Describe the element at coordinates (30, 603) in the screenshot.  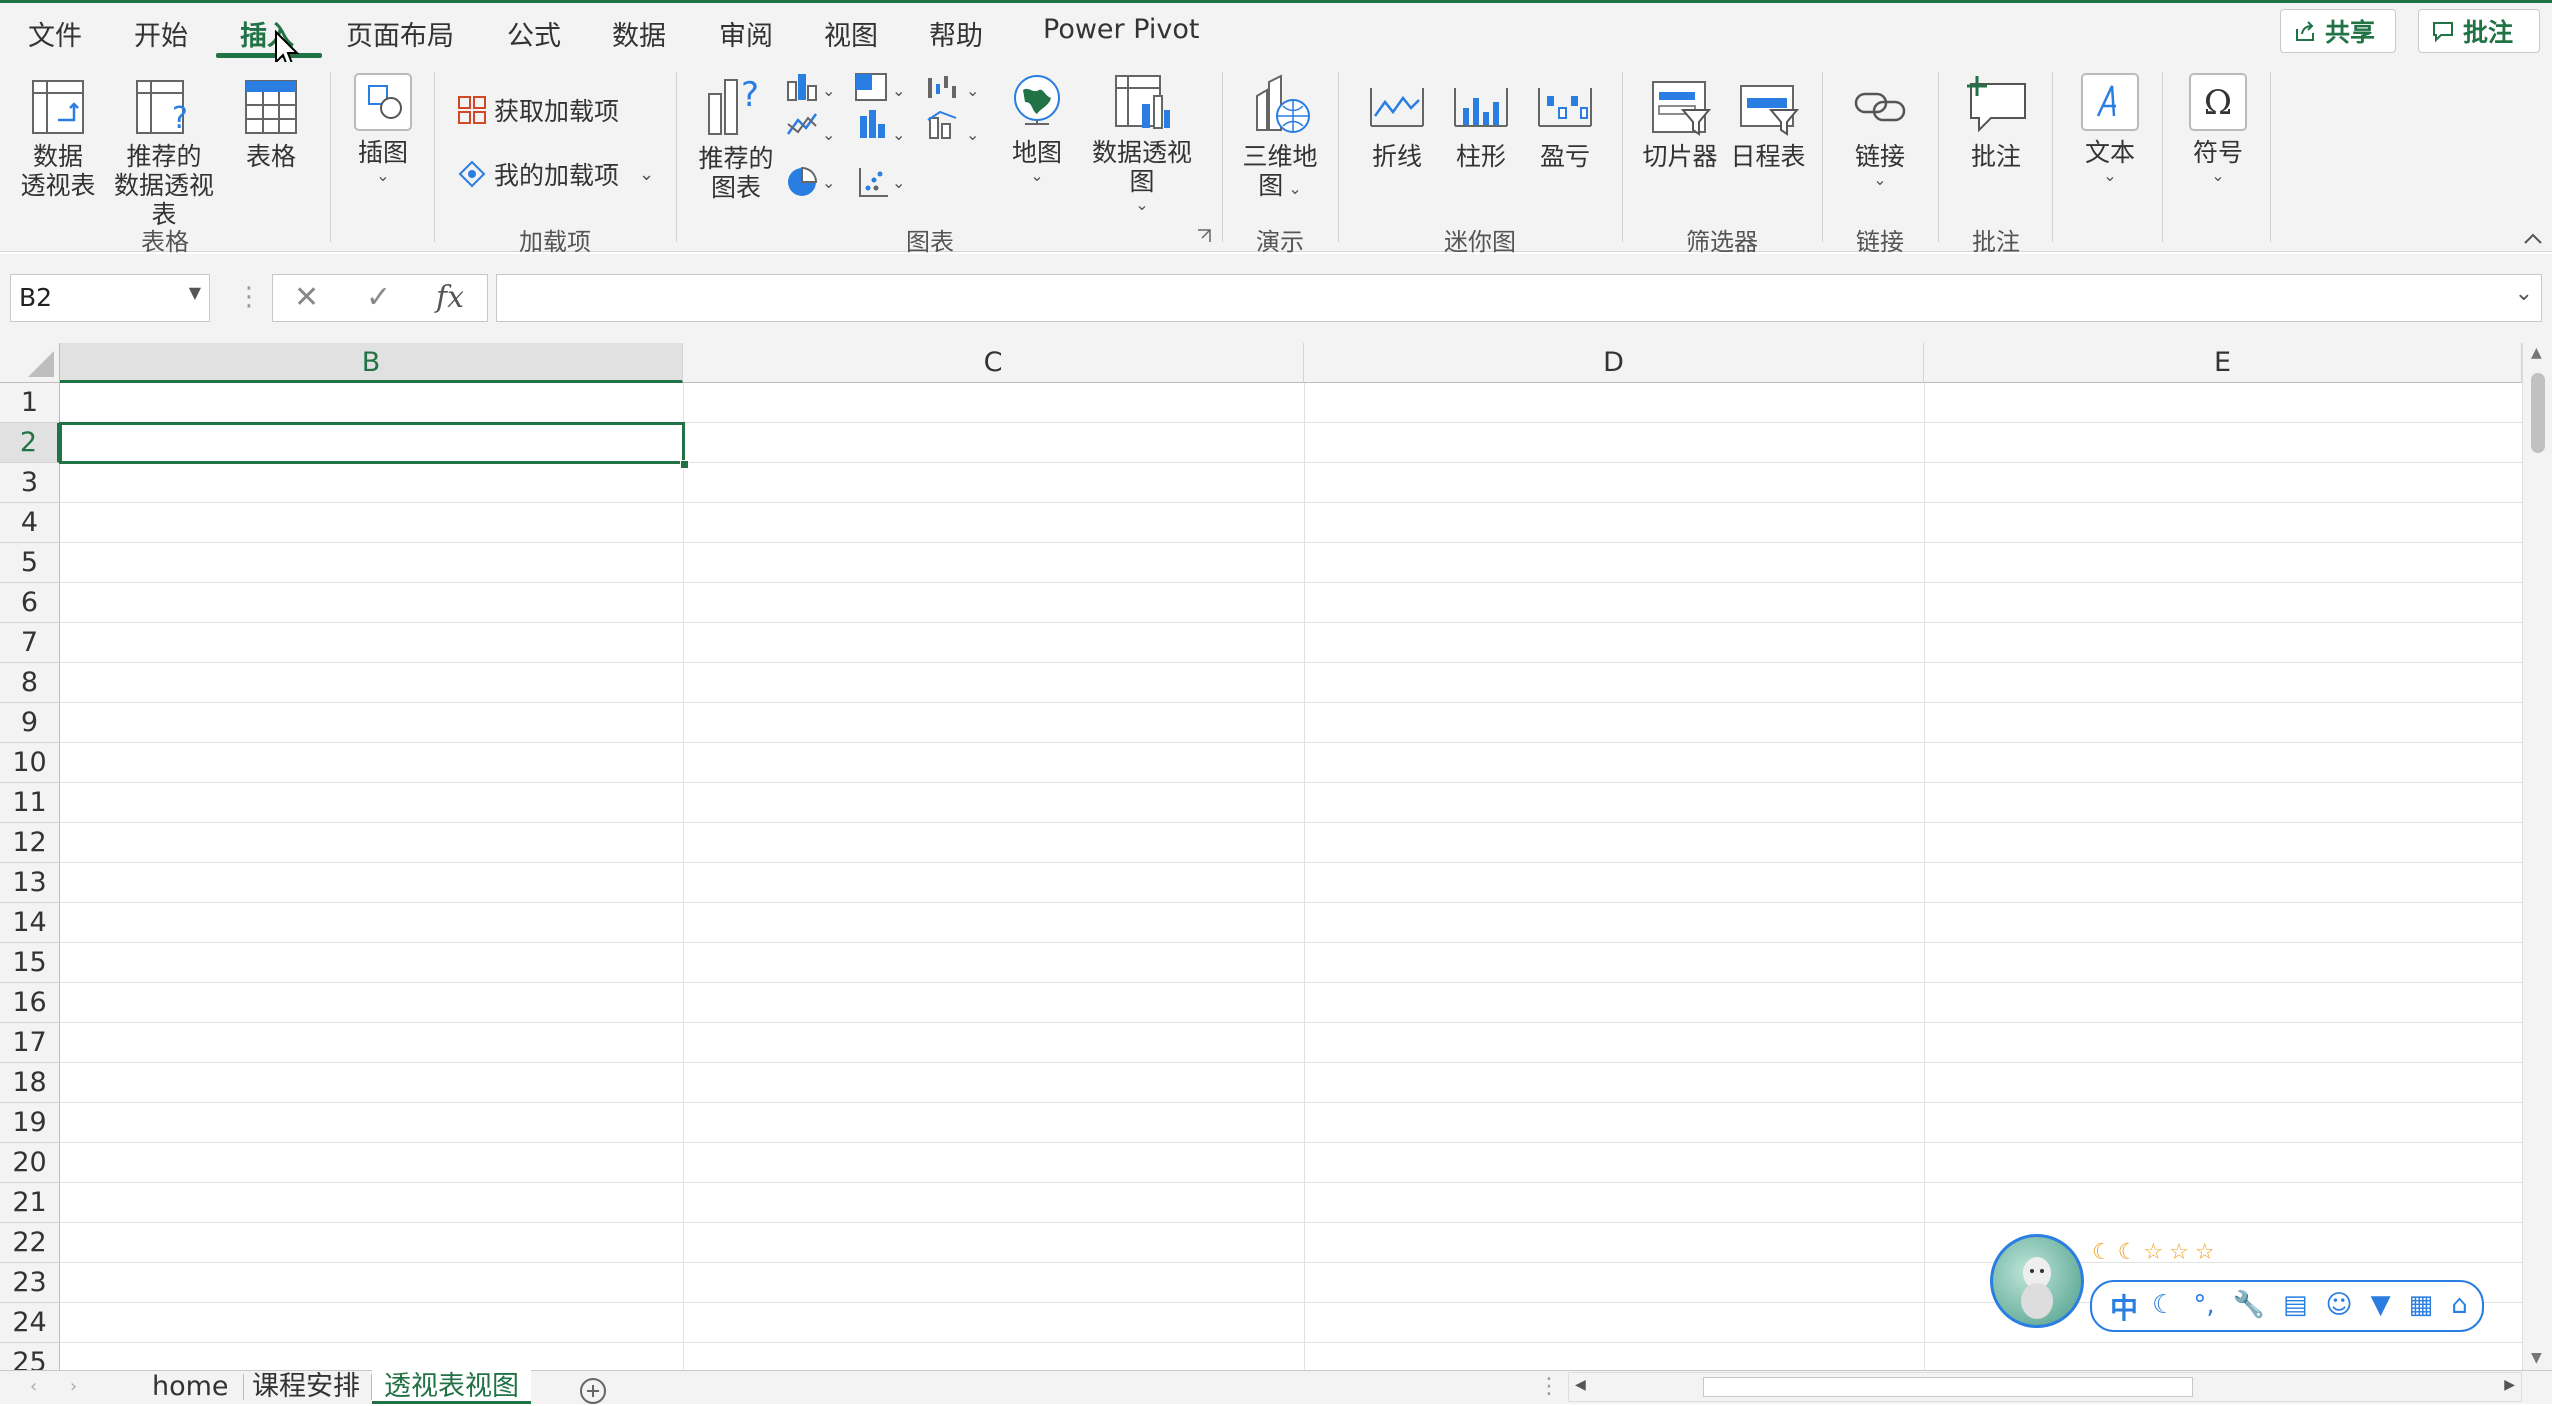
I see `row-header: 6` at that location.